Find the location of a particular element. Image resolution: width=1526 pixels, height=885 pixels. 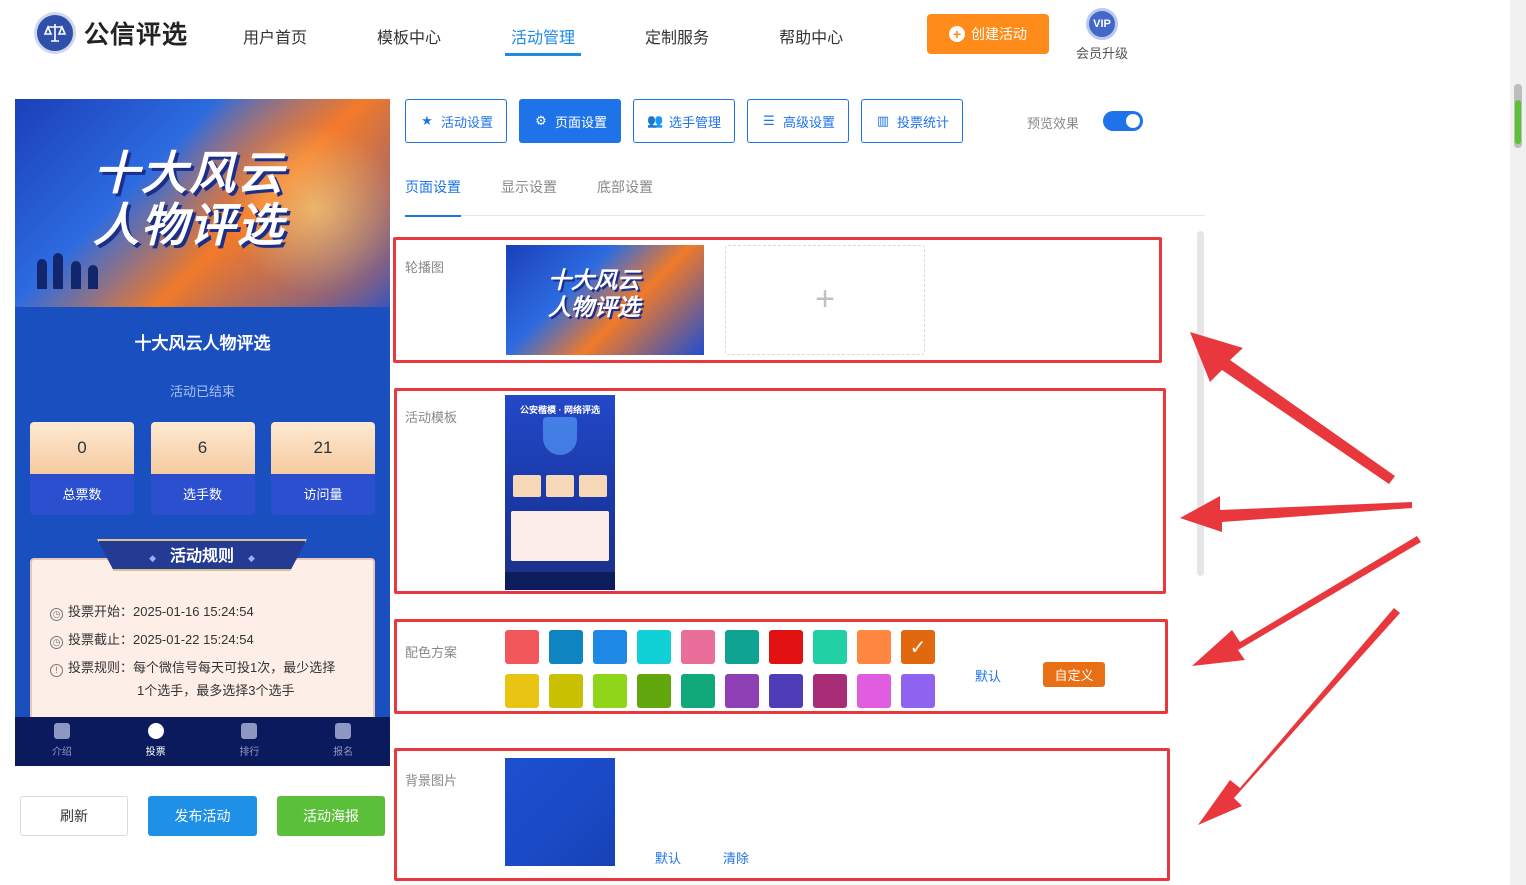

stat-value: 0 is located at coordinates (82, 448).